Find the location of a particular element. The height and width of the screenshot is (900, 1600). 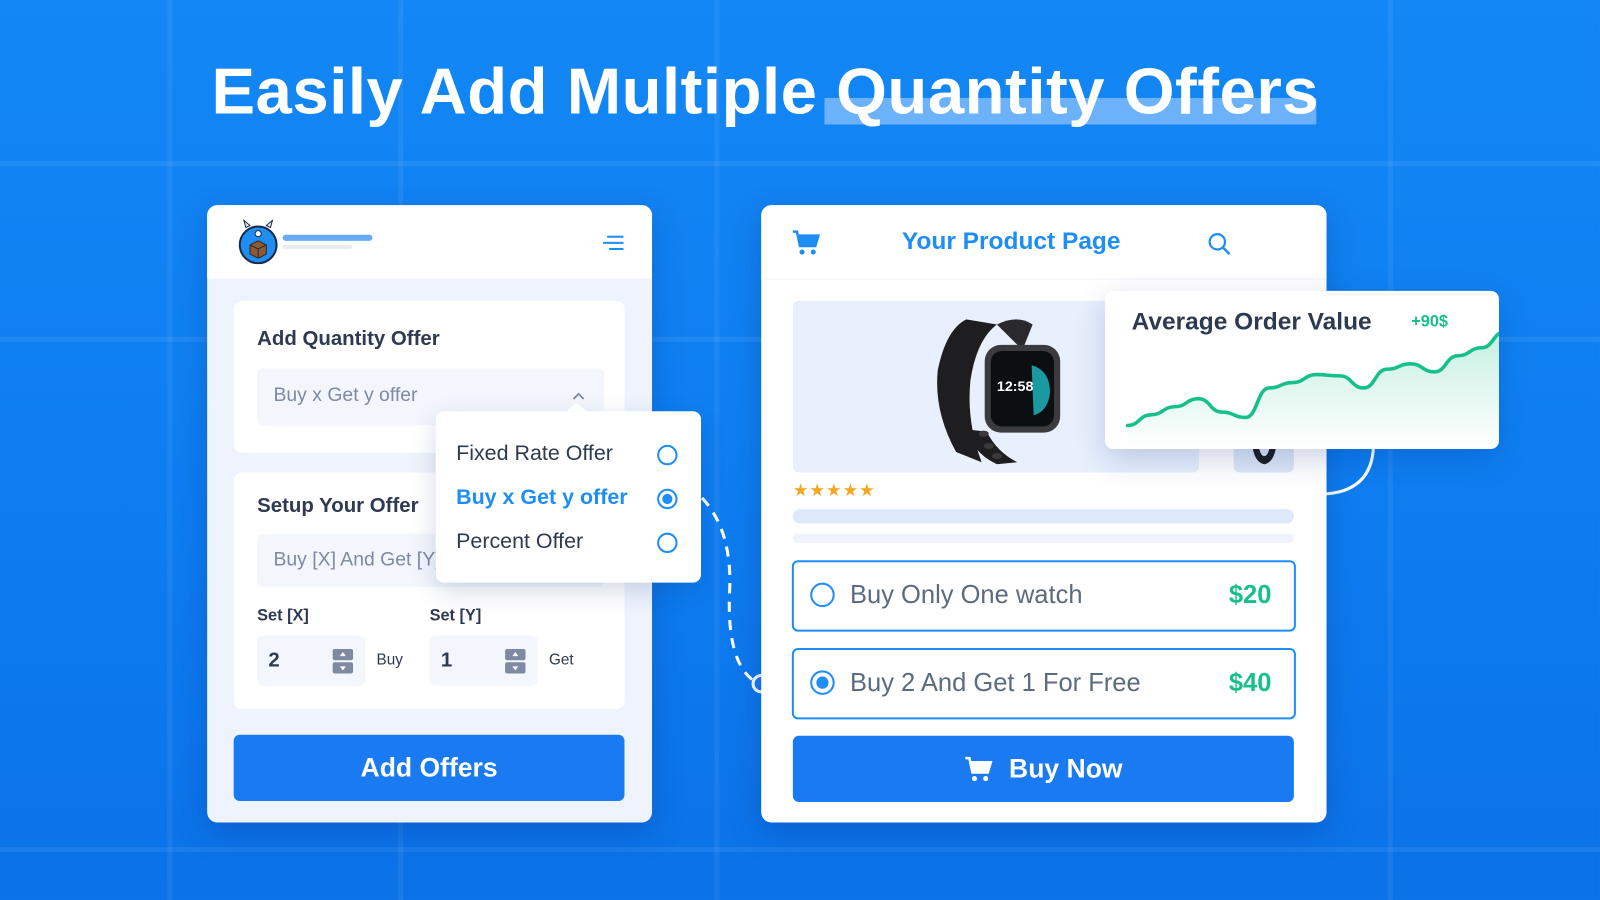

product-page-header: Your Product Page is located at coordinates (1044, 242).